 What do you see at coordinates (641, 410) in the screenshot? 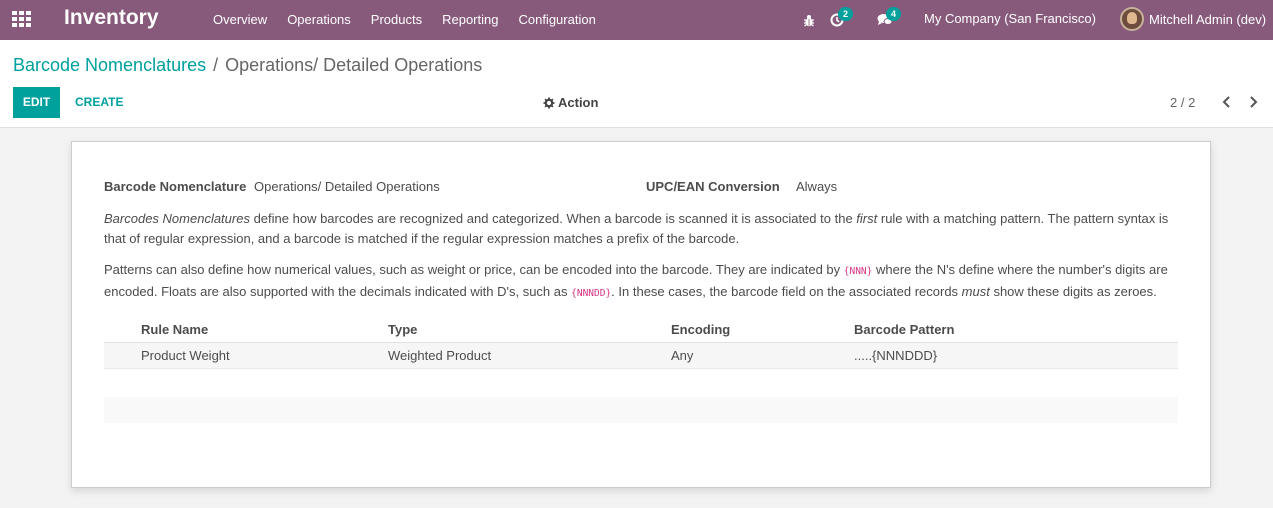
I see `empty-table-row` at bounding box center [641, 410].